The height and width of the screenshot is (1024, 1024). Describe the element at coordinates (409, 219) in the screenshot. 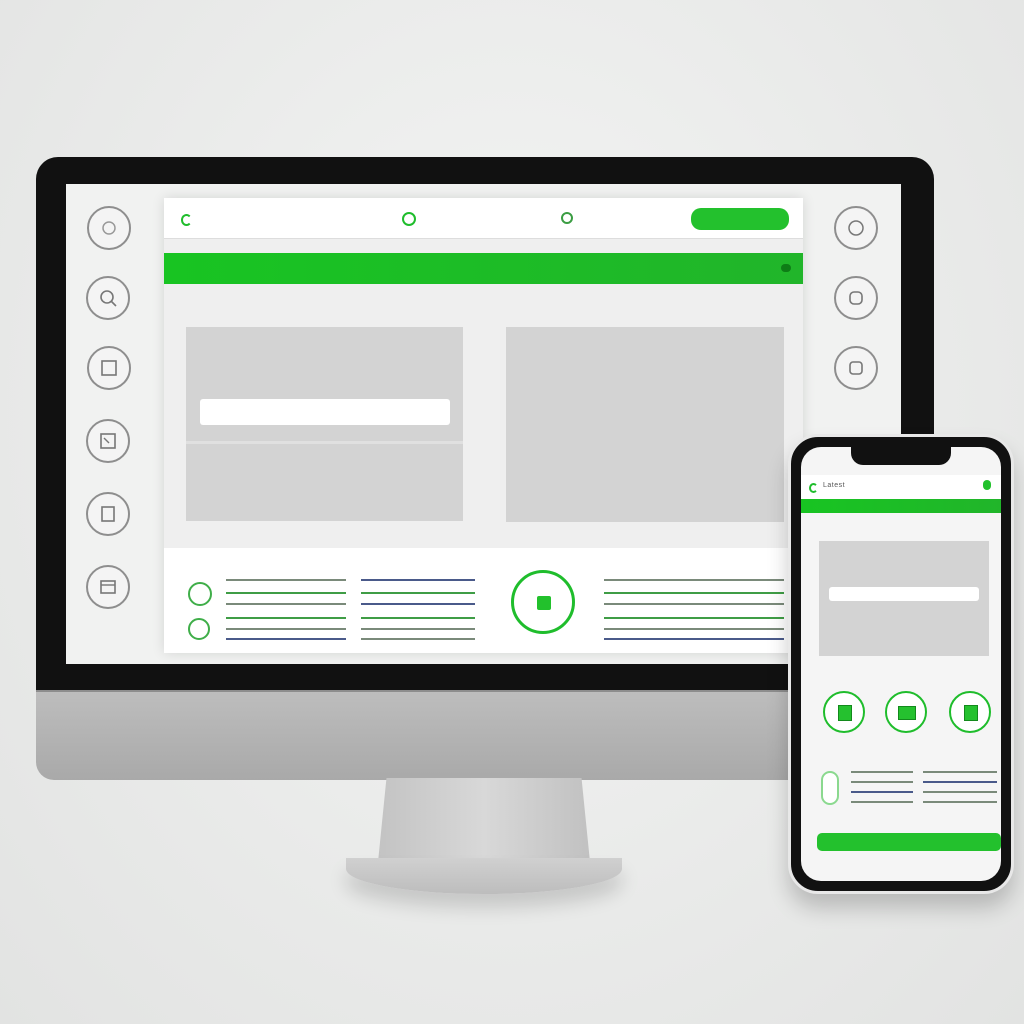

I see `status-dot-icon` at that location.